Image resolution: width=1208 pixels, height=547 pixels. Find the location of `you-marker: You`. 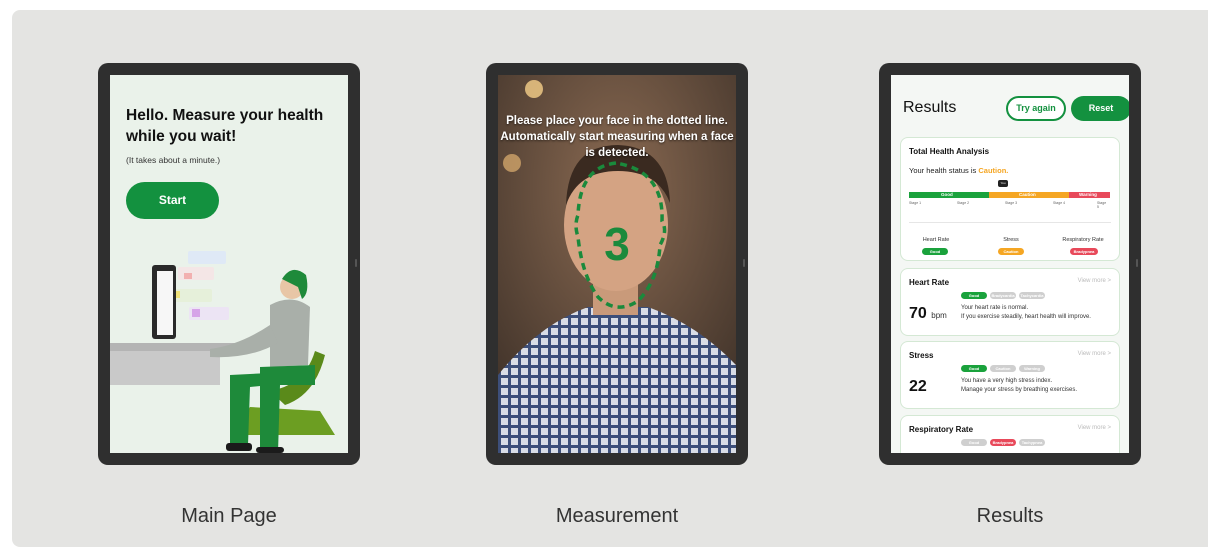

you-marker: You is located at coordinates (1003, 183).